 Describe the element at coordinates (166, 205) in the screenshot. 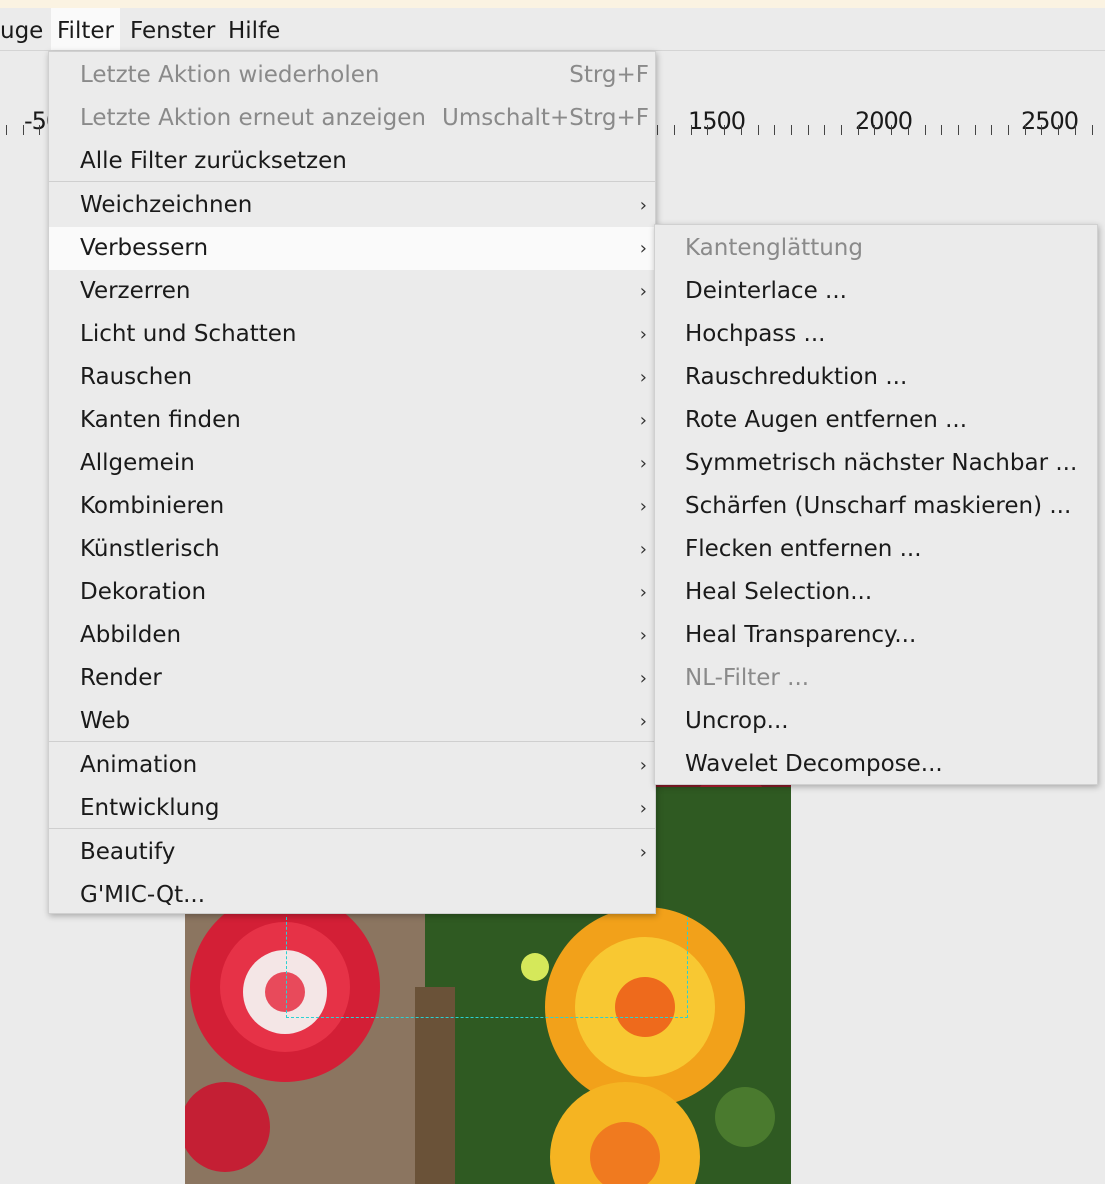

I see `menu-item-label: Weichzeichnen` at that location.